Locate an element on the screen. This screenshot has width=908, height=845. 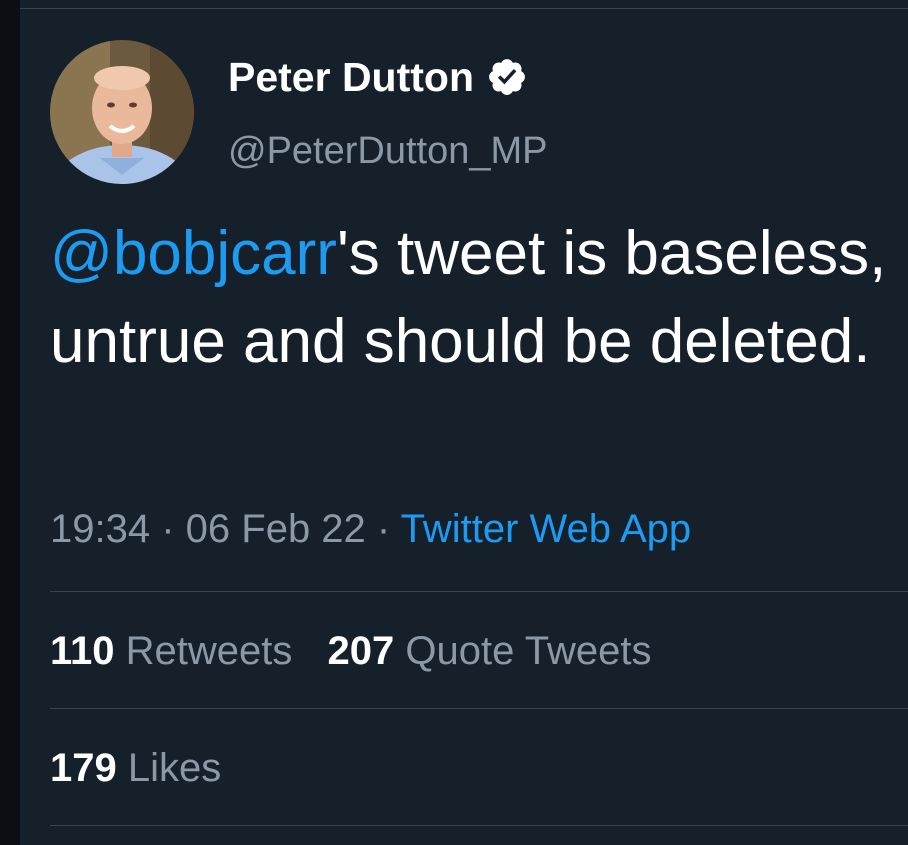
author-handle: @PeterDutton_MP is located at coordinates (388, 151).